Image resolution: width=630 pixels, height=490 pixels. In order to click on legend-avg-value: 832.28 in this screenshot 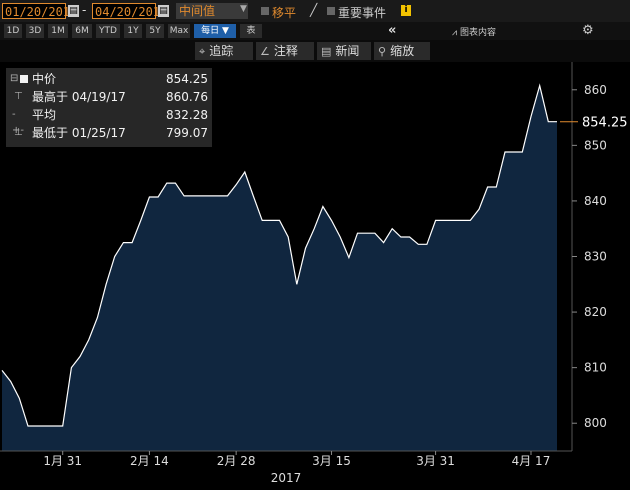, I will do `click(187, 115)`.